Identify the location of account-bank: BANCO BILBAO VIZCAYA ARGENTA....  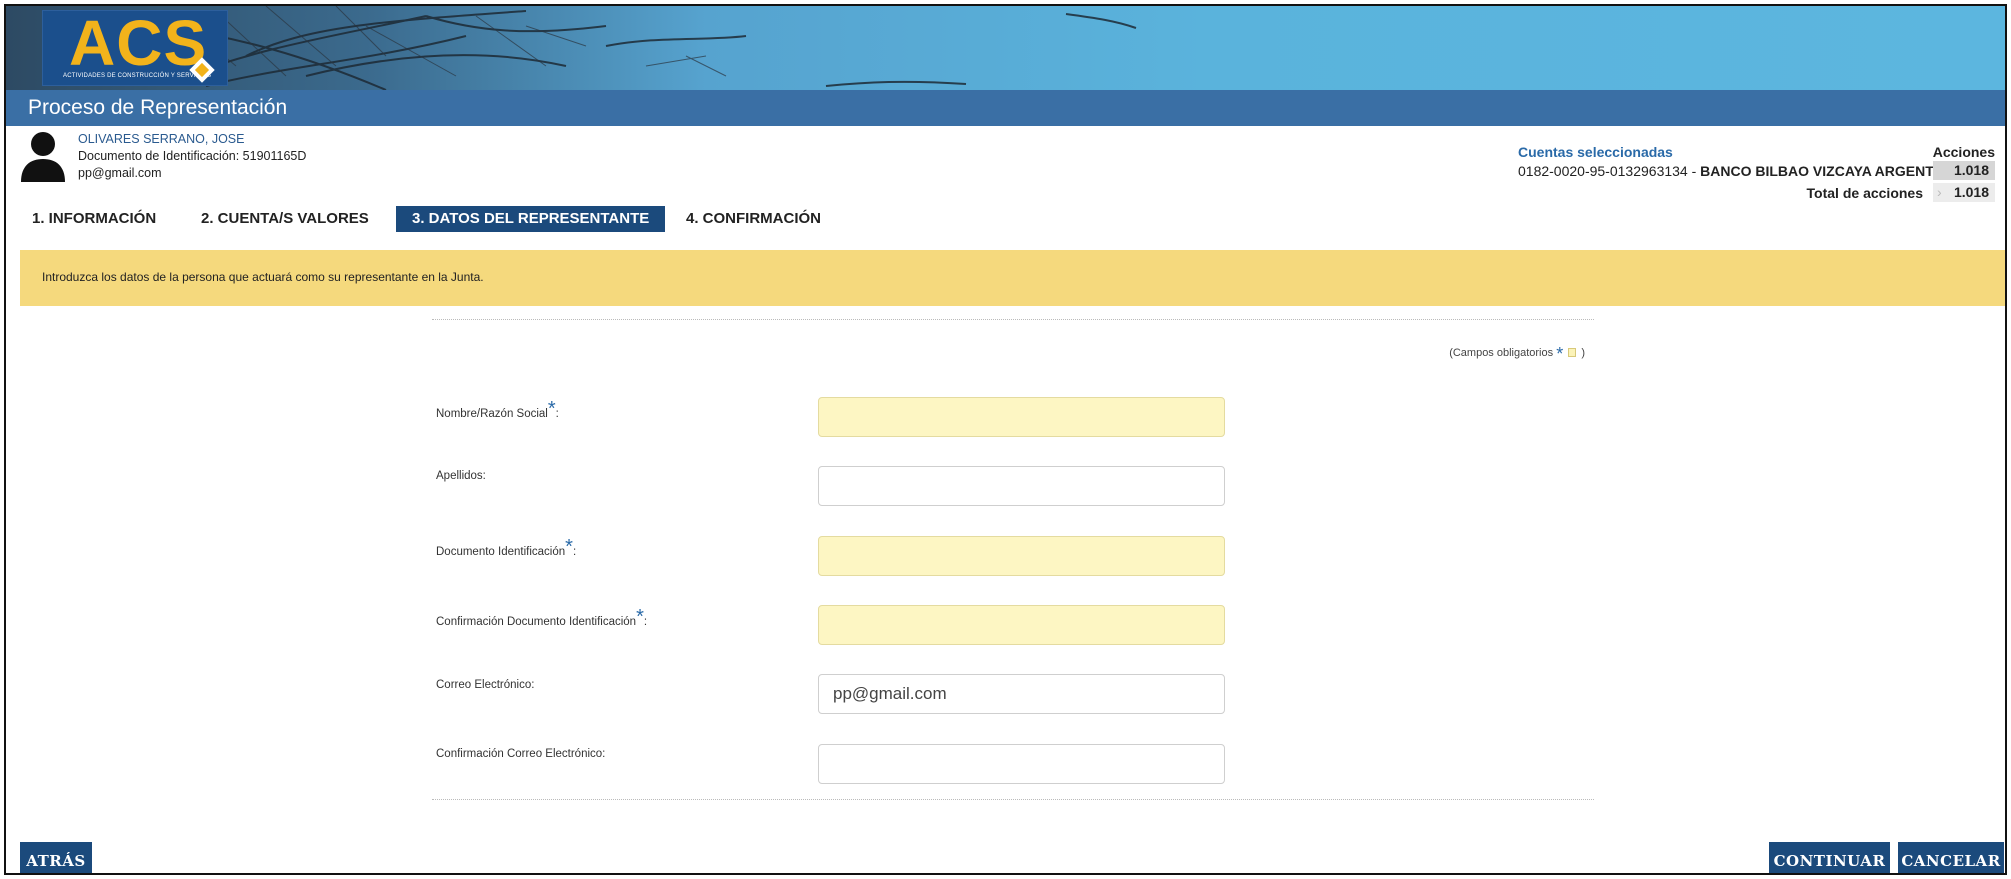
(1827, 171).